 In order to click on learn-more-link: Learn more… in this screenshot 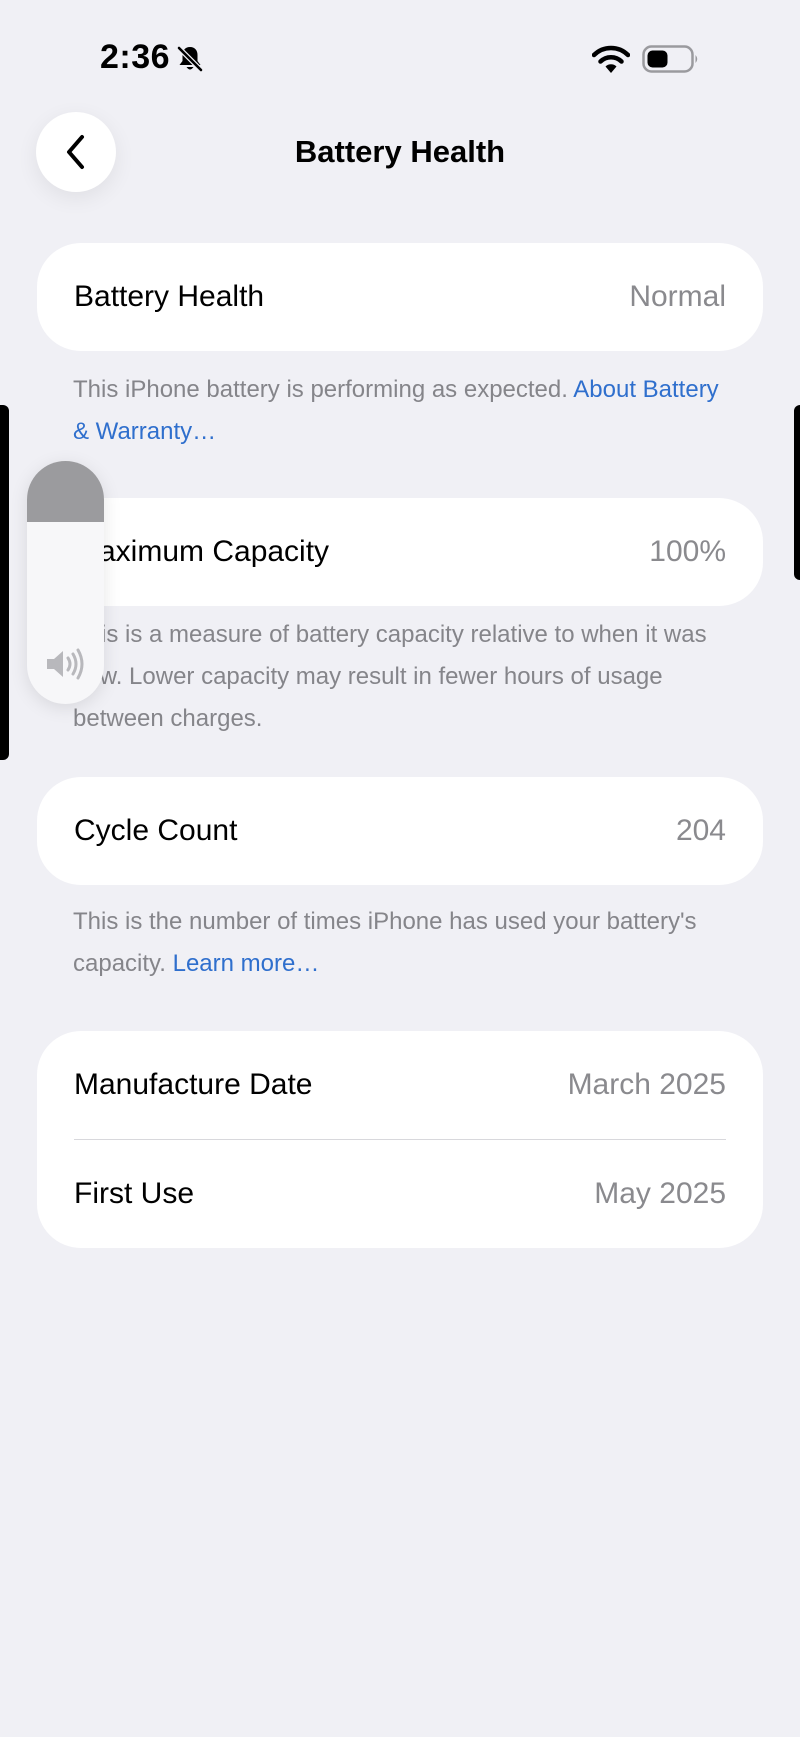, I will do `click(246, 963)`.